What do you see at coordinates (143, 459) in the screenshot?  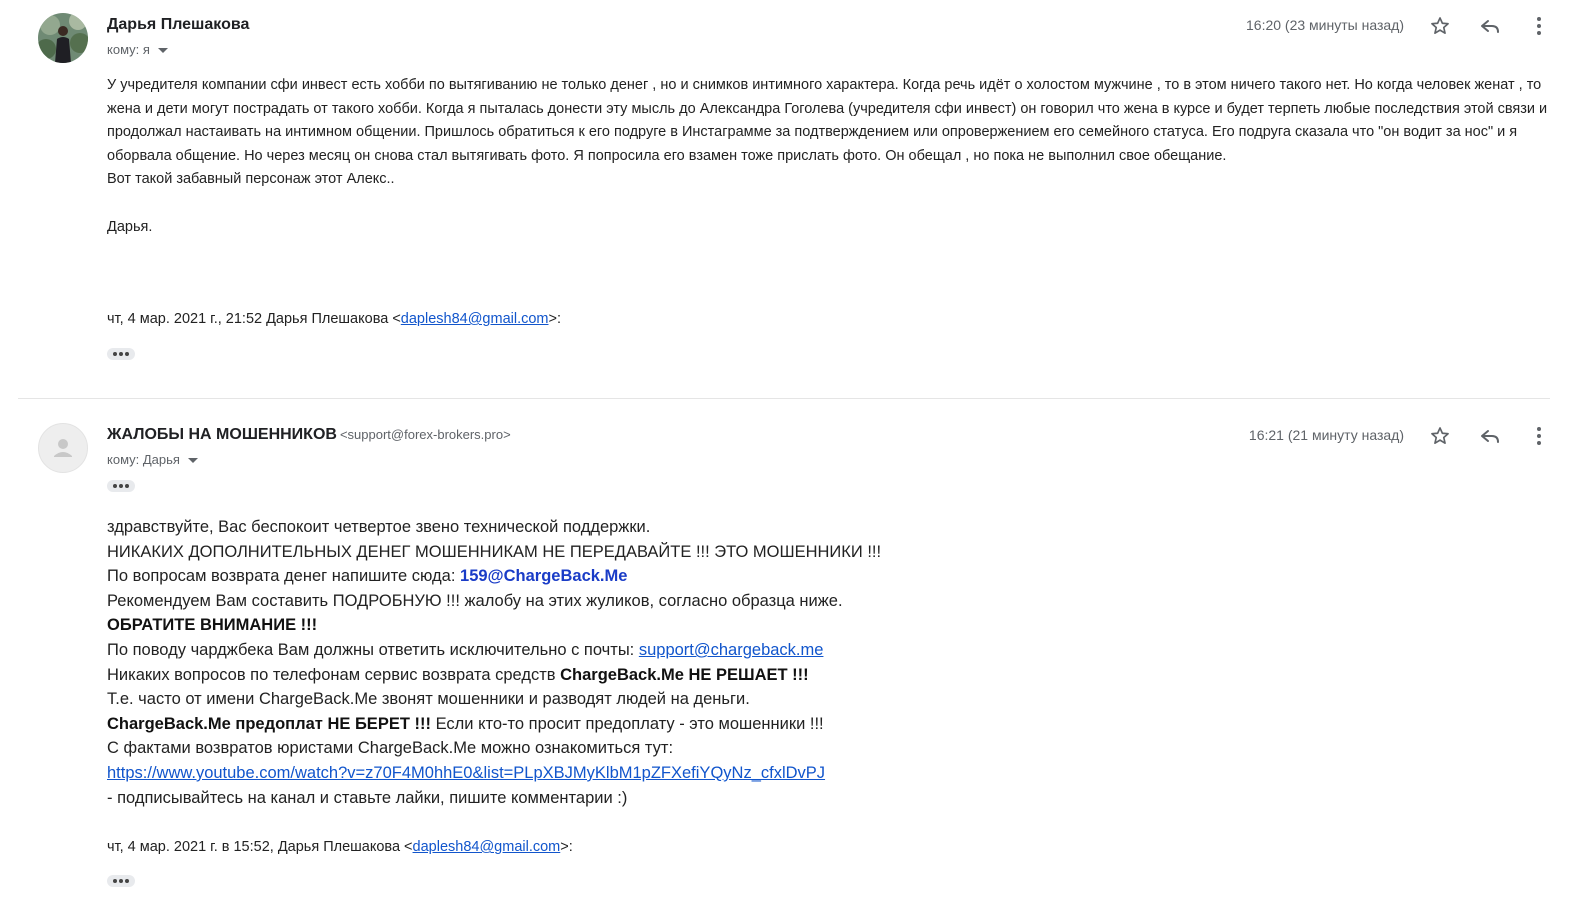 I see `recipient-label: кому: Дарья` at bounding box center [143, 459].